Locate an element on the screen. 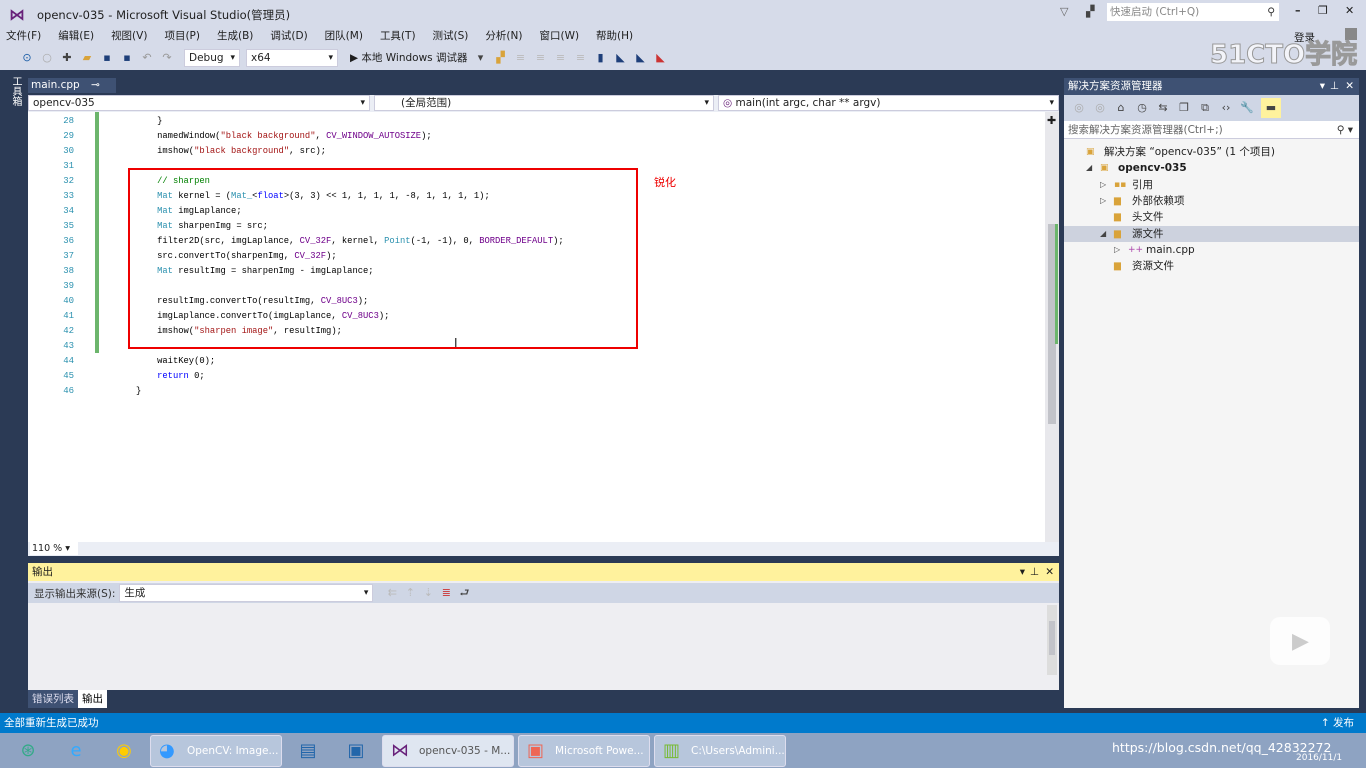  save-icon: ▪ is located at coordinates (107, 58).